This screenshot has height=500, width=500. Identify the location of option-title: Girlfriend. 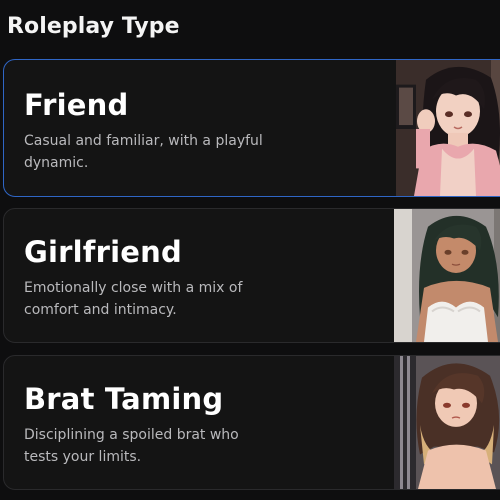
(103, 252).